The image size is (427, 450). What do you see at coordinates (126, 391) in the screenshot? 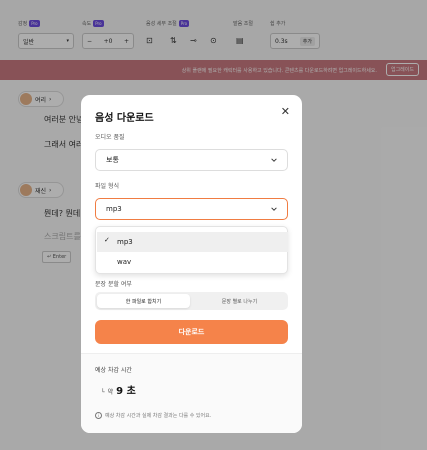
I see `estimate-seconds: 9 초` at bounding box center [126, 391].